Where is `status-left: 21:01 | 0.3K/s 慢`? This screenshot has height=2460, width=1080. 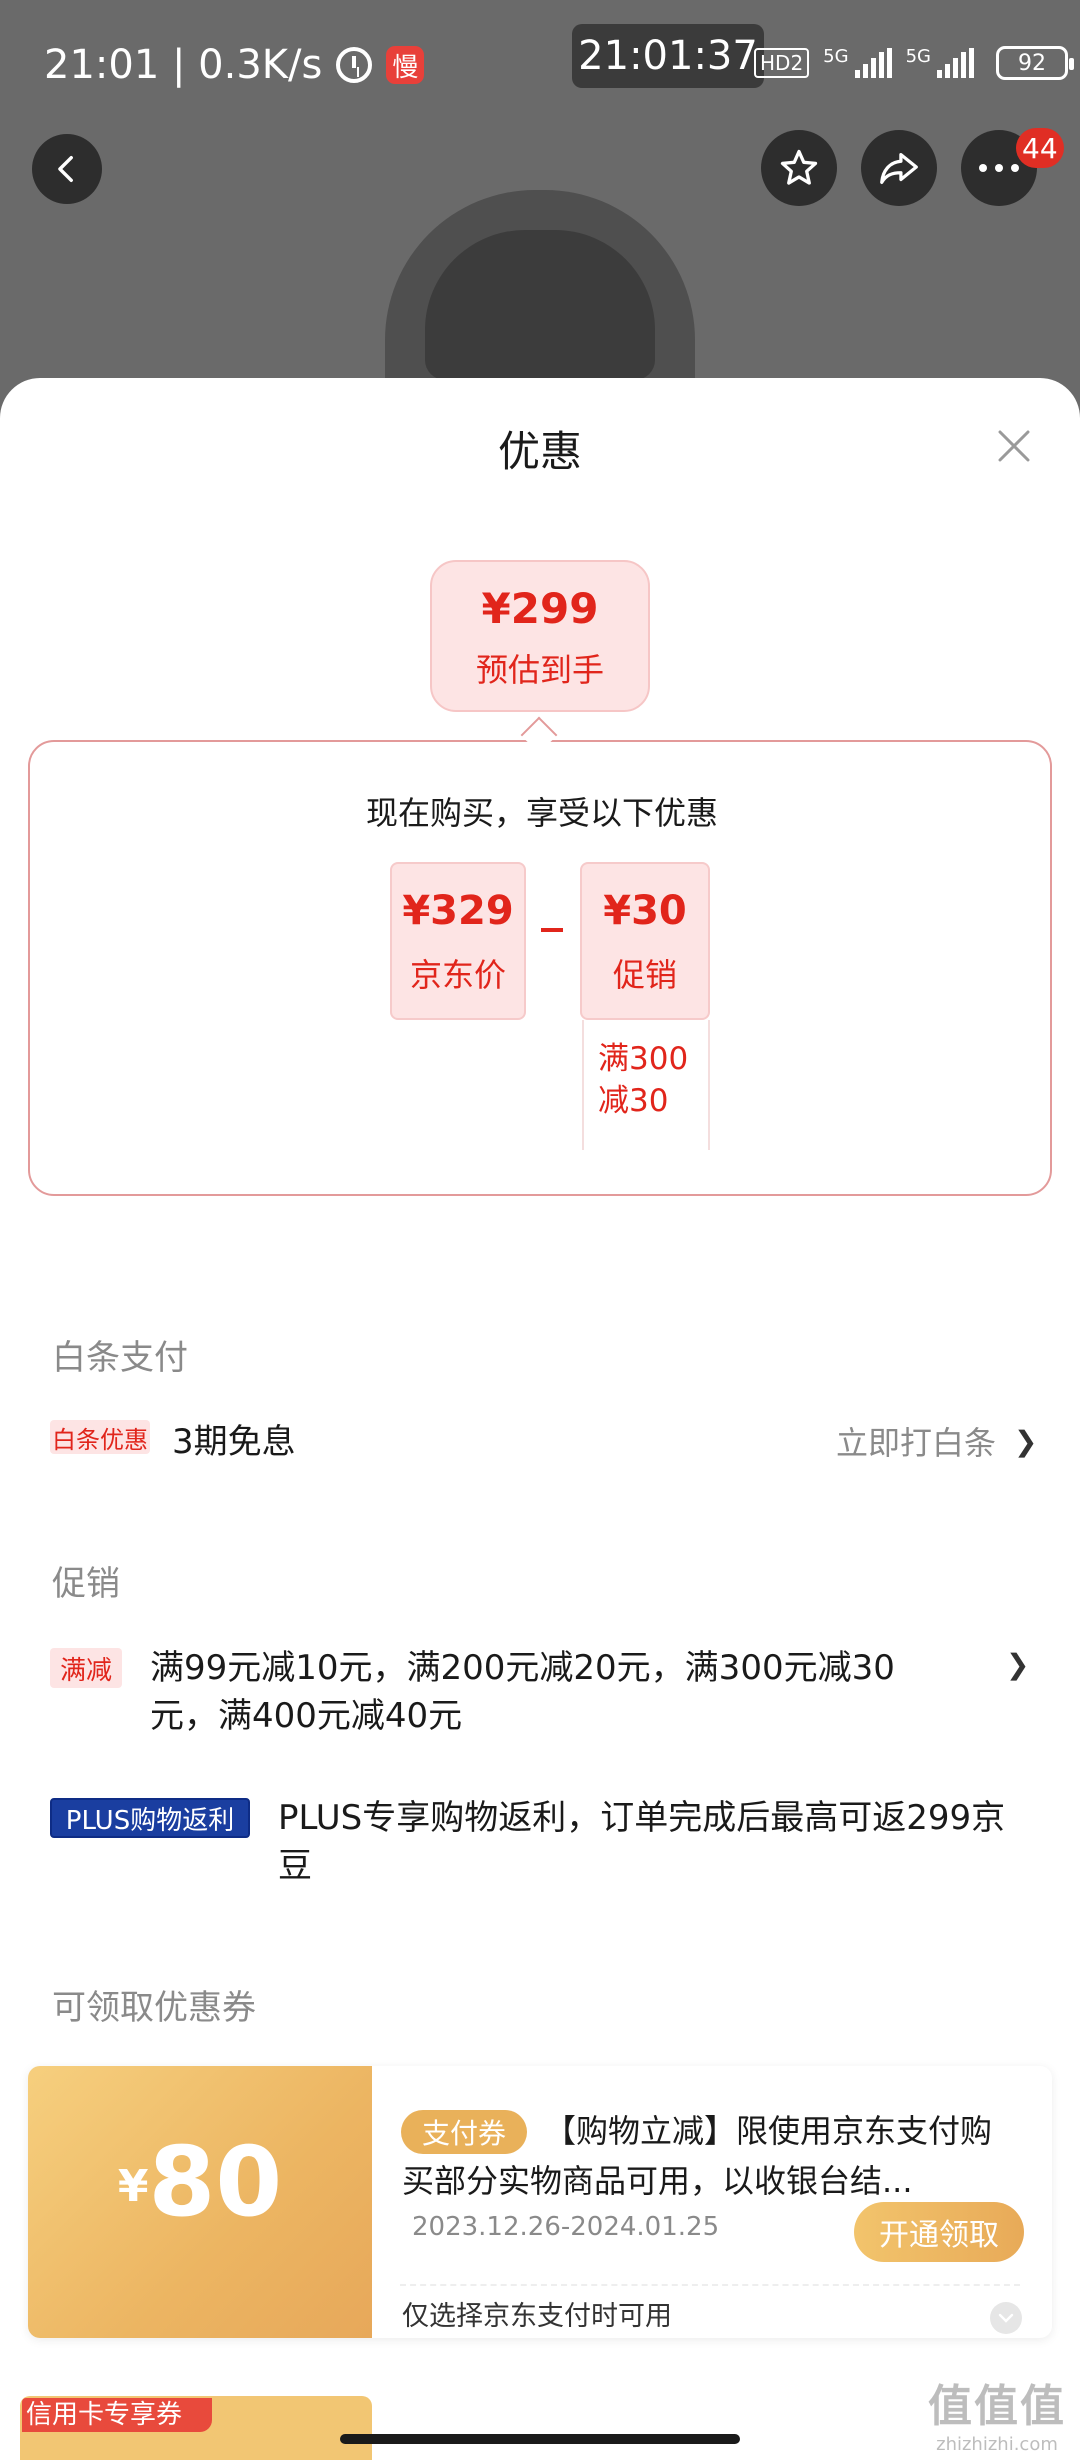
status-left: 21:01 | 0.3K/s 慢 is located at coordinates (234, 65).